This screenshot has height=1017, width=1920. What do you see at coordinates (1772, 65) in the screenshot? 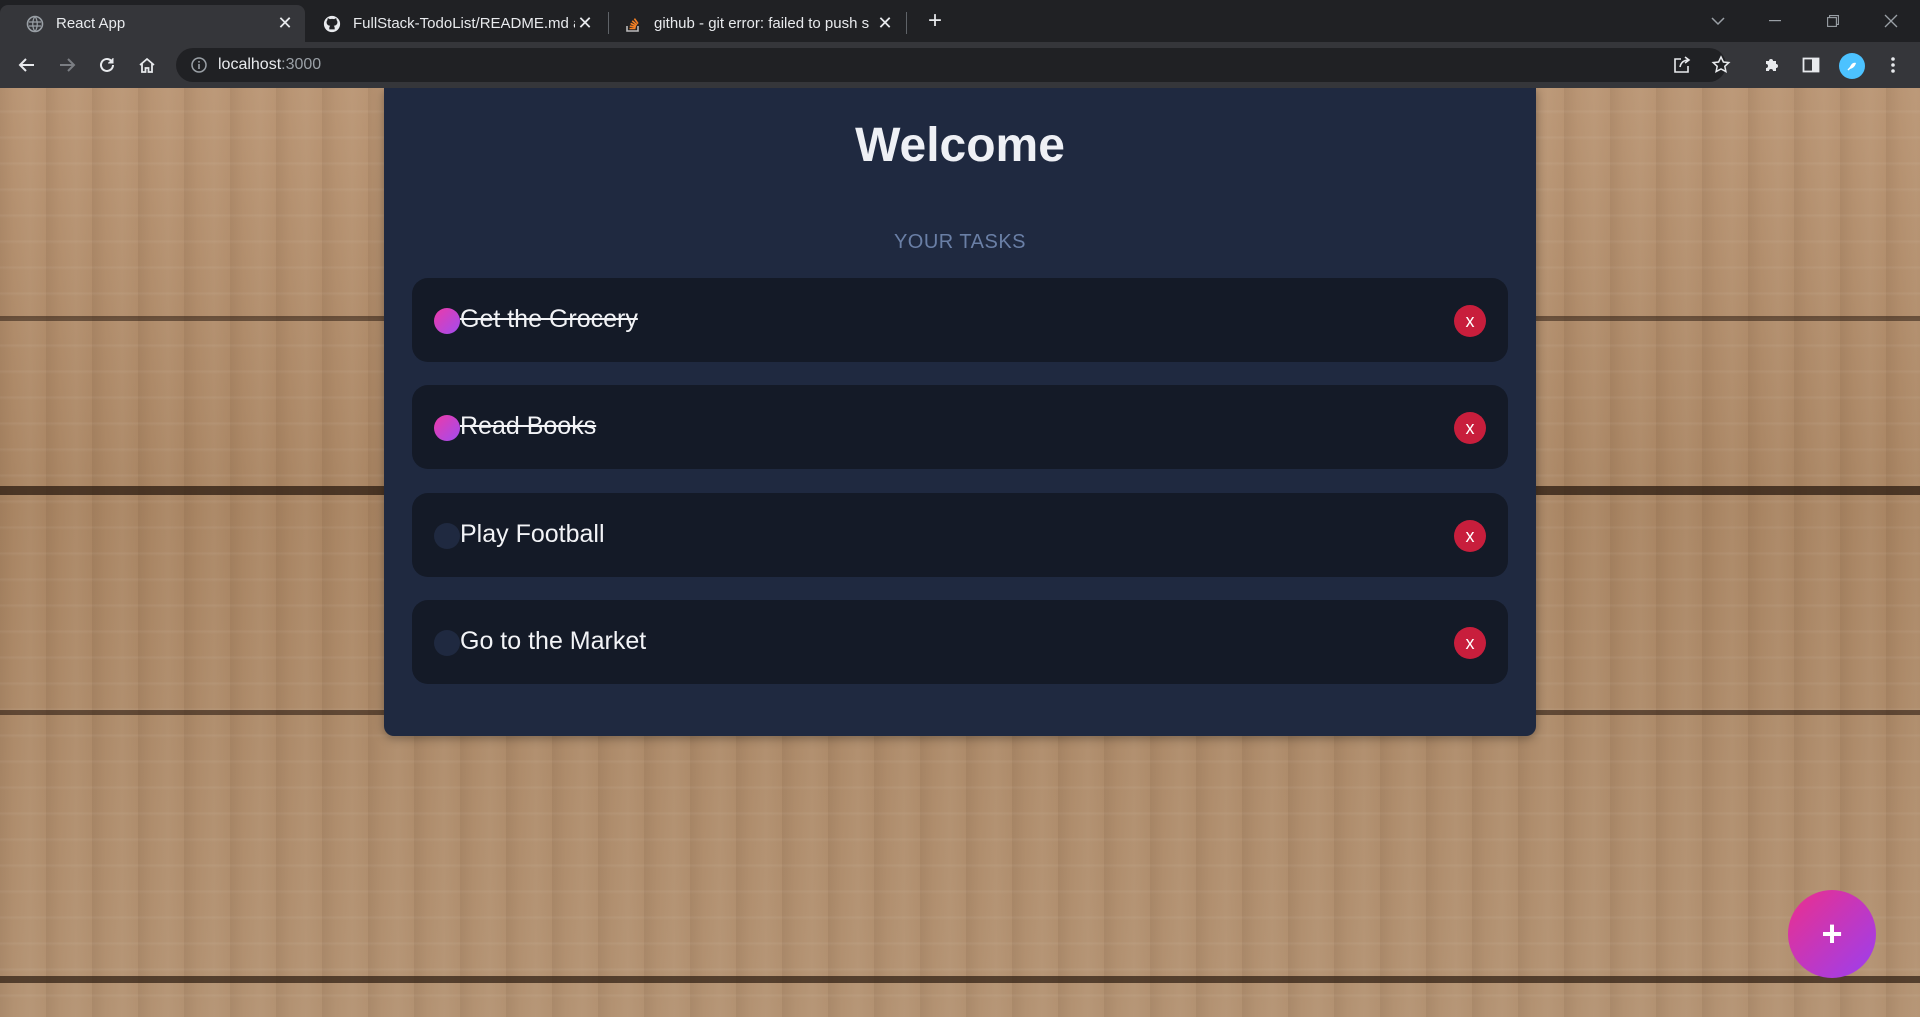
I see `extensions-icon` at bounding box center [1772, 65].